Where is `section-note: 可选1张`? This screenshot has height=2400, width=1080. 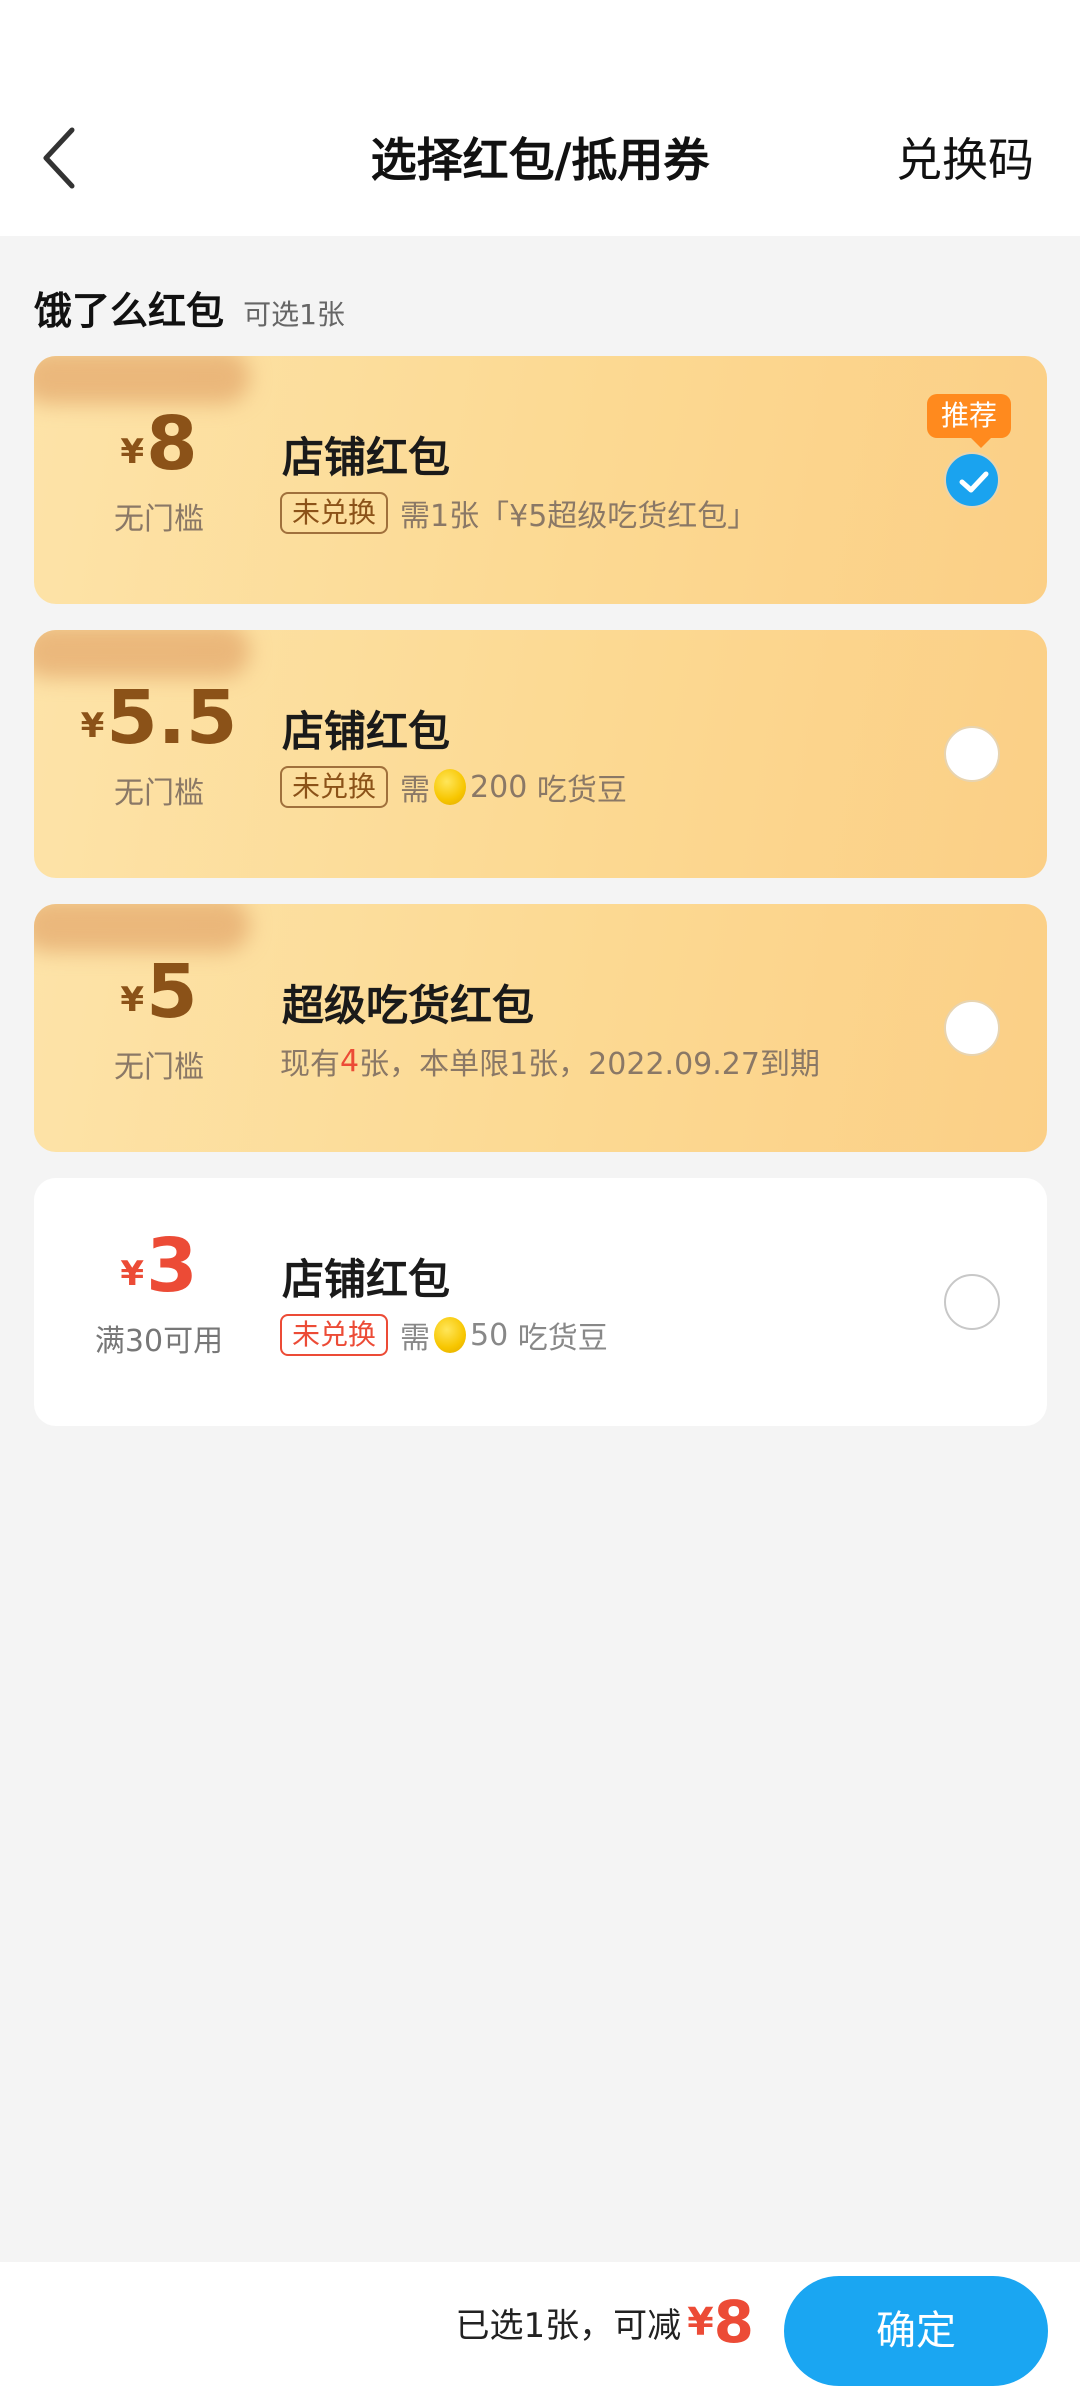
section-note: 可选1张 is located at coordinates (294, 314).